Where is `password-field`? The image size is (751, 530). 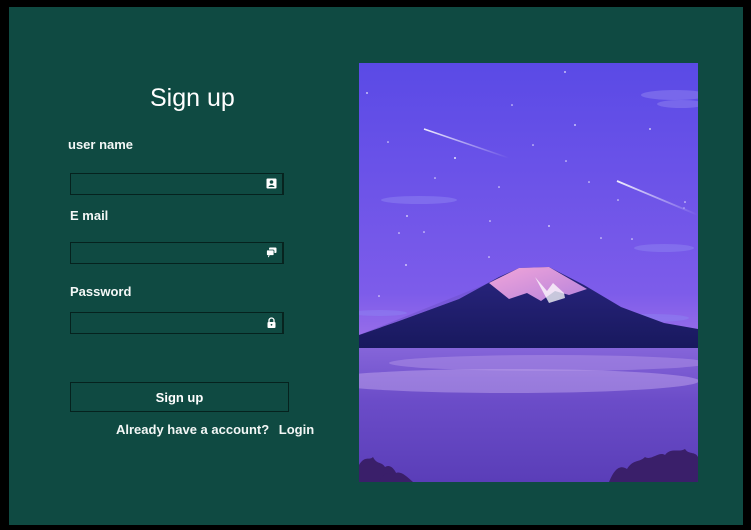 password-field is located at coordinates (177, 323).